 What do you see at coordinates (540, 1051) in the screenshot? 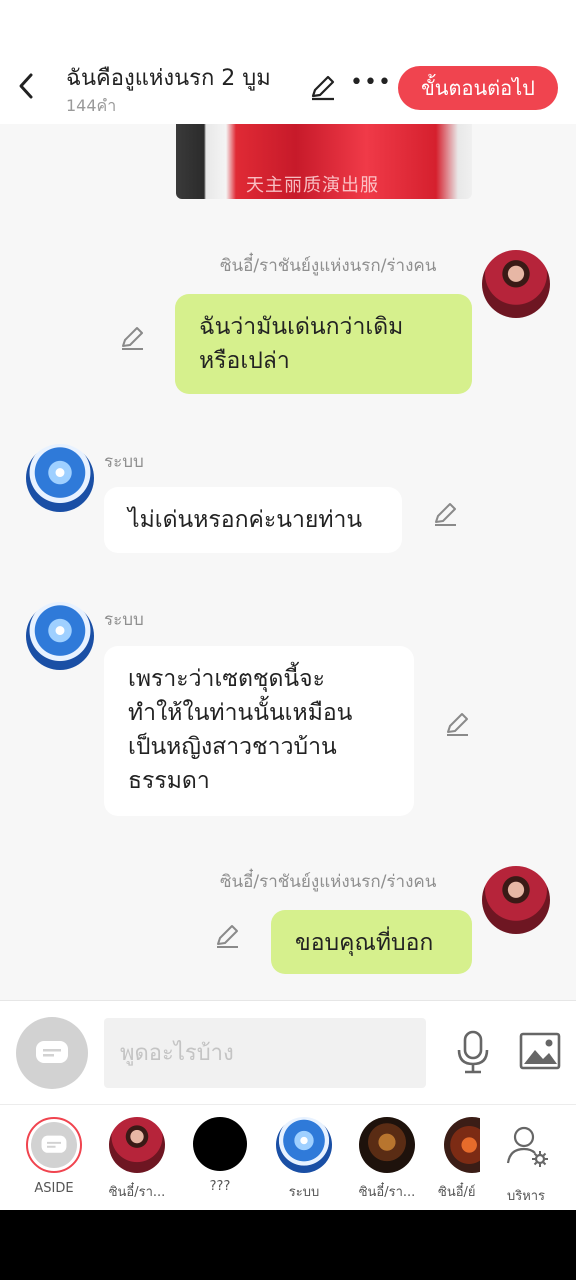
I see `image-icon` at bounding box center [540, 1051].